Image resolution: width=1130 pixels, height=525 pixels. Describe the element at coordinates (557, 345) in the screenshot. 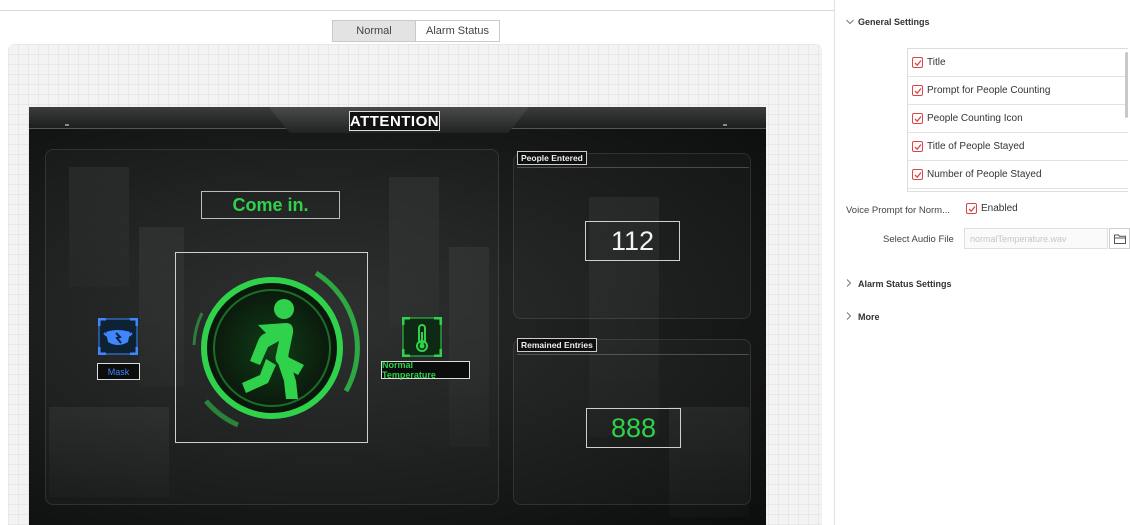

I see `remained-entries-label: Remained Entries` at that location.